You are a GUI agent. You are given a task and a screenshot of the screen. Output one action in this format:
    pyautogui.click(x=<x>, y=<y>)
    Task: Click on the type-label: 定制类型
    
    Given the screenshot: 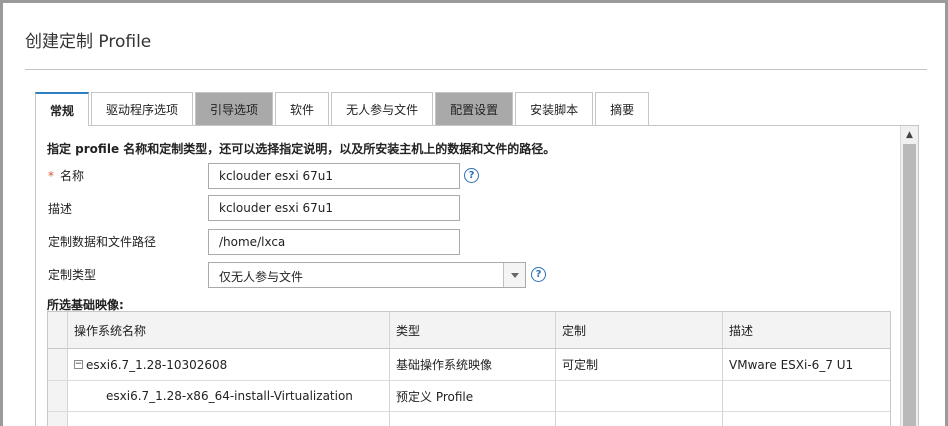 What is the action you would take?
    pyautogui.click(x=72, y=275)
    